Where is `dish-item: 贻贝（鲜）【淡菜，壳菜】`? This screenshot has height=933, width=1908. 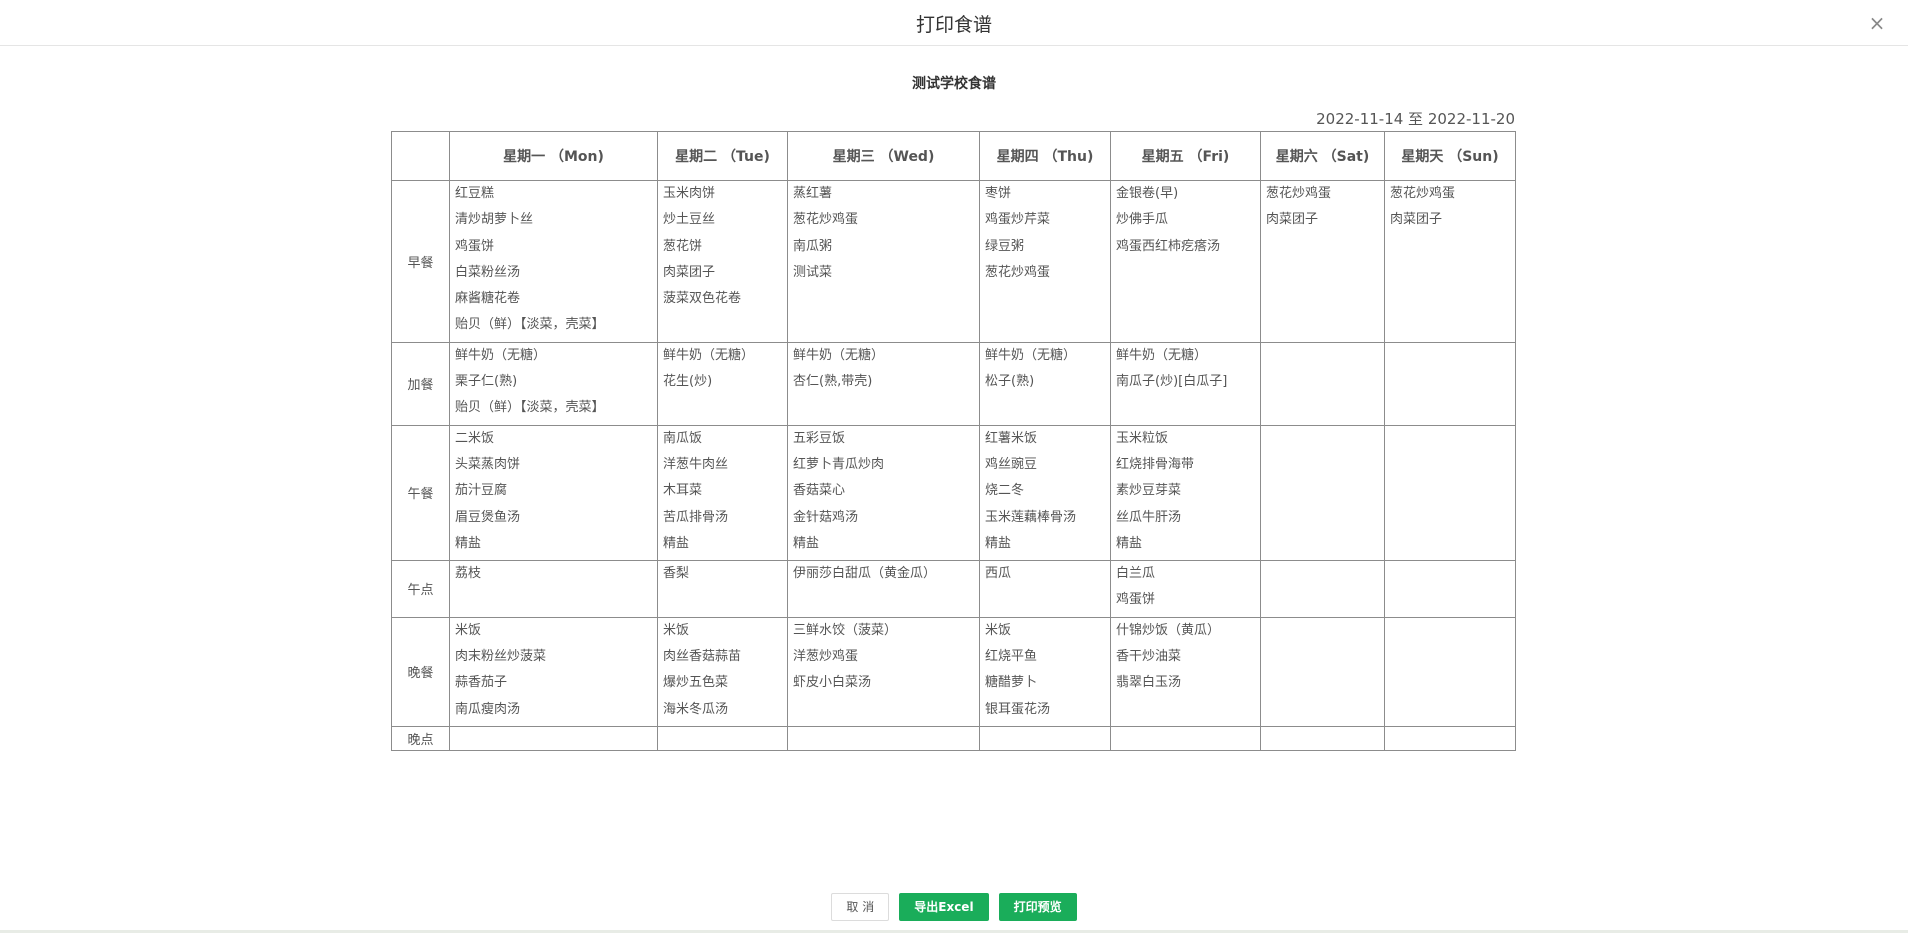 dish-item: 贻贝（鲜）【淡菜，壳菜】 is located at coordinates (530, 325).